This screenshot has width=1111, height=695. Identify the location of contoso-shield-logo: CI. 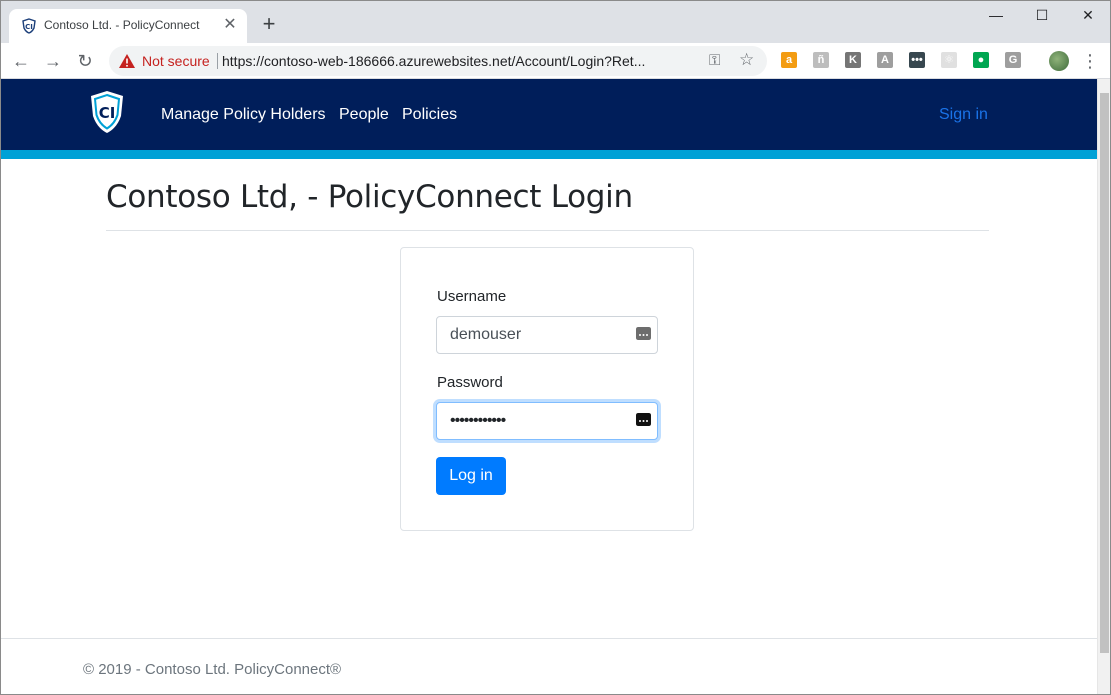
(107, 112).